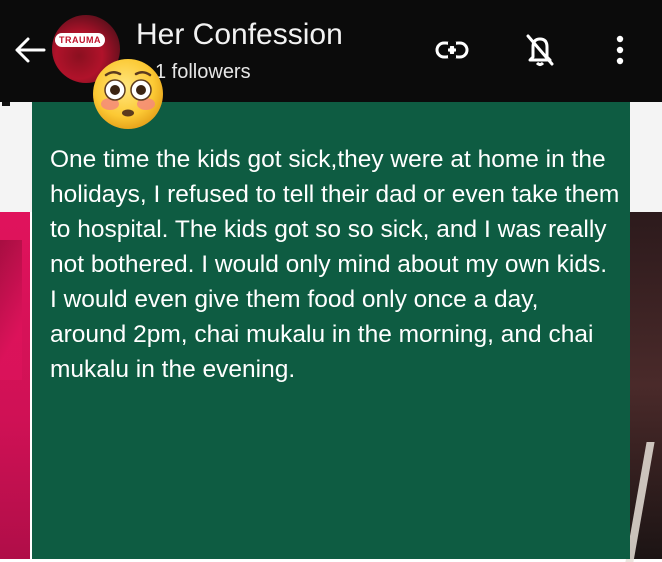 Image resolution: width=662 pixels, height=562 pixels. What do you see at coordinates (80, 40) in the screenshot?
I see `avatar-tag: TRAUMA` at bounding box center [80, 40].